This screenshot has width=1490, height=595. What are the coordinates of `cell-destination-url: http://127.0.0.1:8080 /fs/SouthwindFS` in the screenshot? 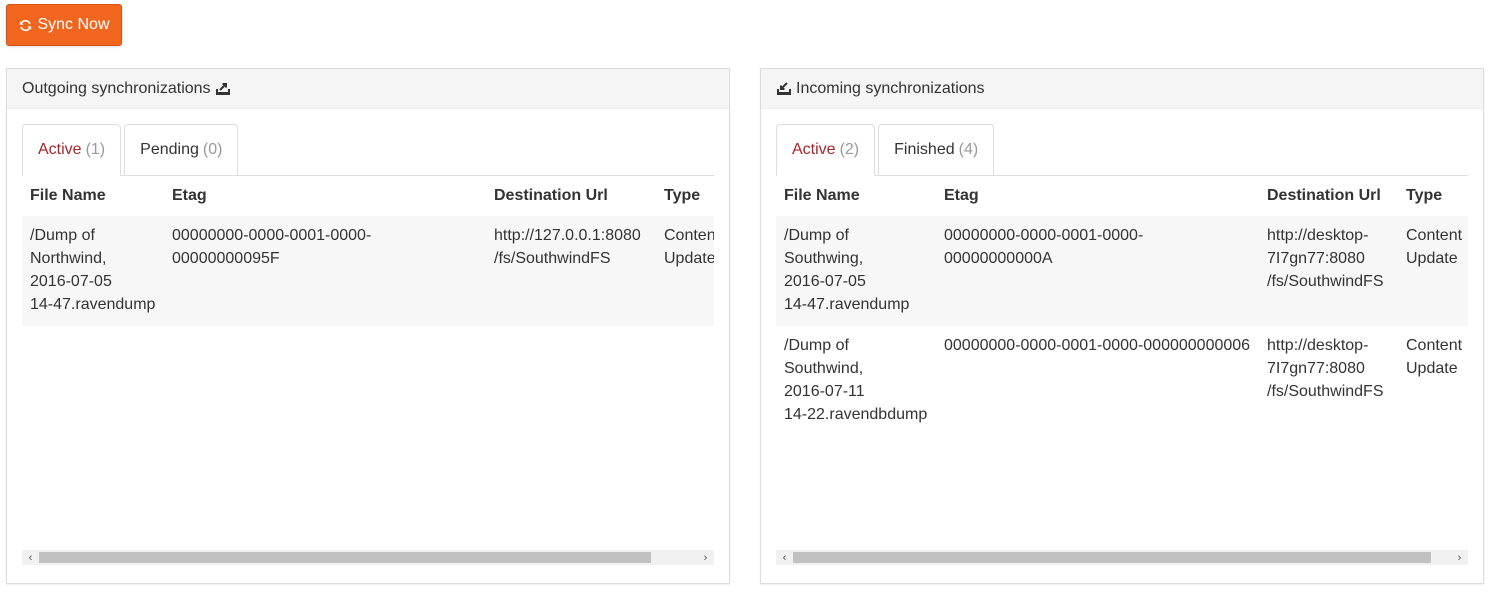 It's located at (571, 271).